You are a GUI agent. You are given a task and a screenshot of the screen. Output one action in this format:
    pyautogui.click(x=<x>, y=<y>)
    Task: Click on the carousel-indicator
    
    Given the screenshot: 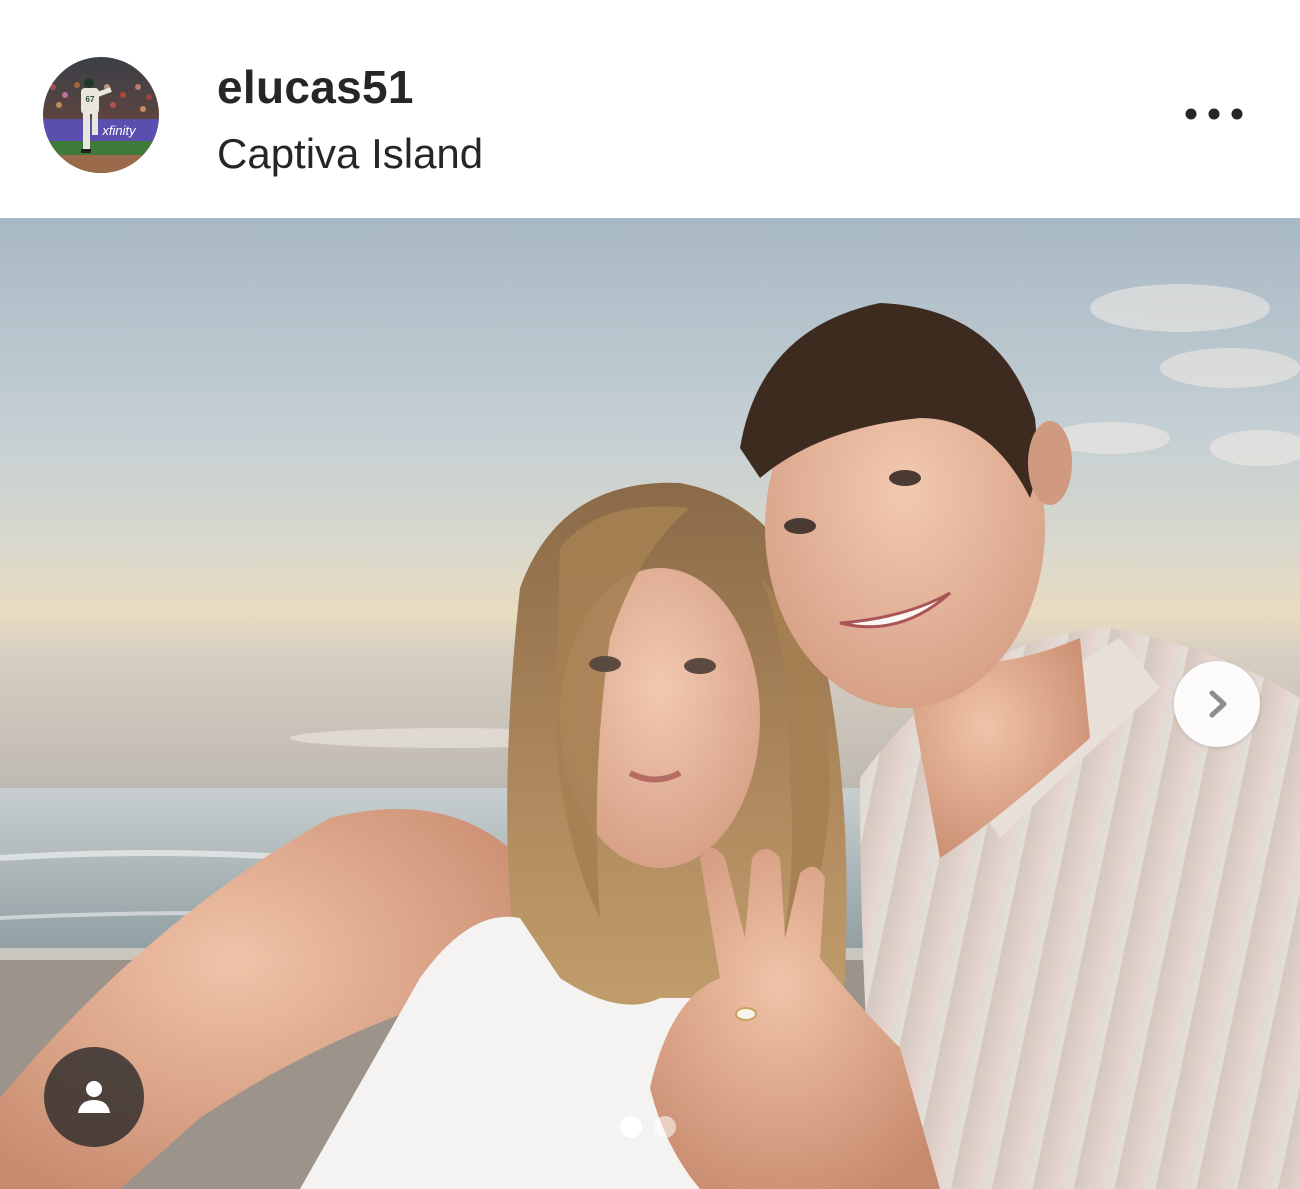 What is the action you would take?
    pyautogui.click(x=648, y=1127)
    